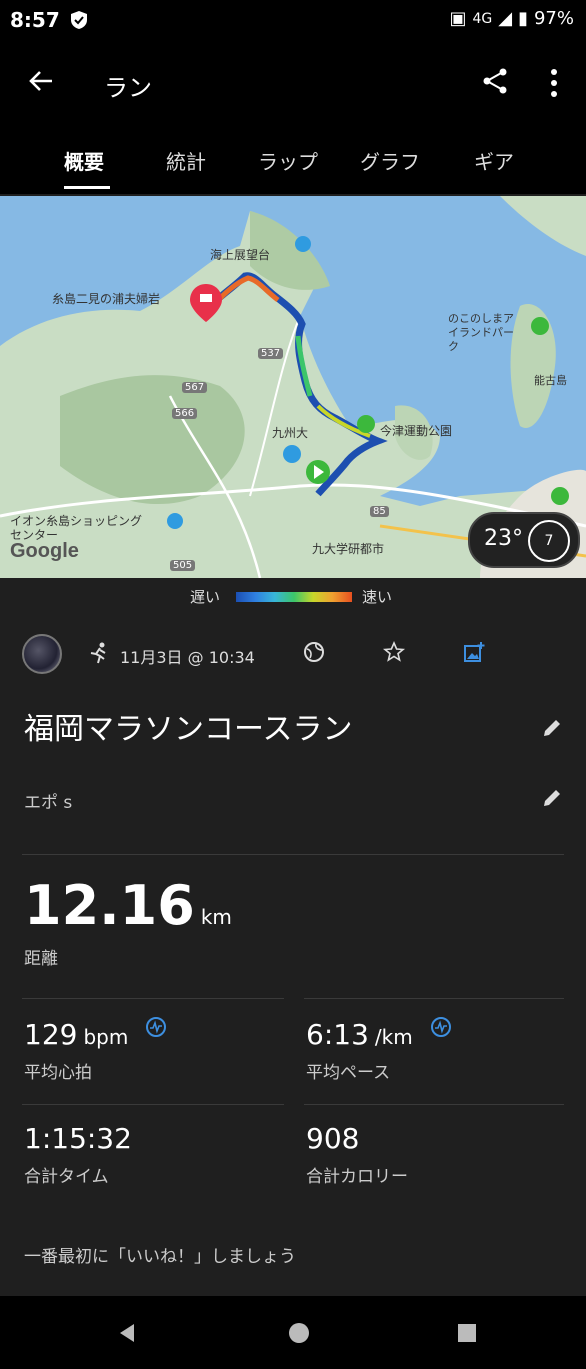 The image size is (586, 1369). Describe the element at coordinates (357, 1177) in the screenshot. I see `calories-label: 合計カロリー` at that location.